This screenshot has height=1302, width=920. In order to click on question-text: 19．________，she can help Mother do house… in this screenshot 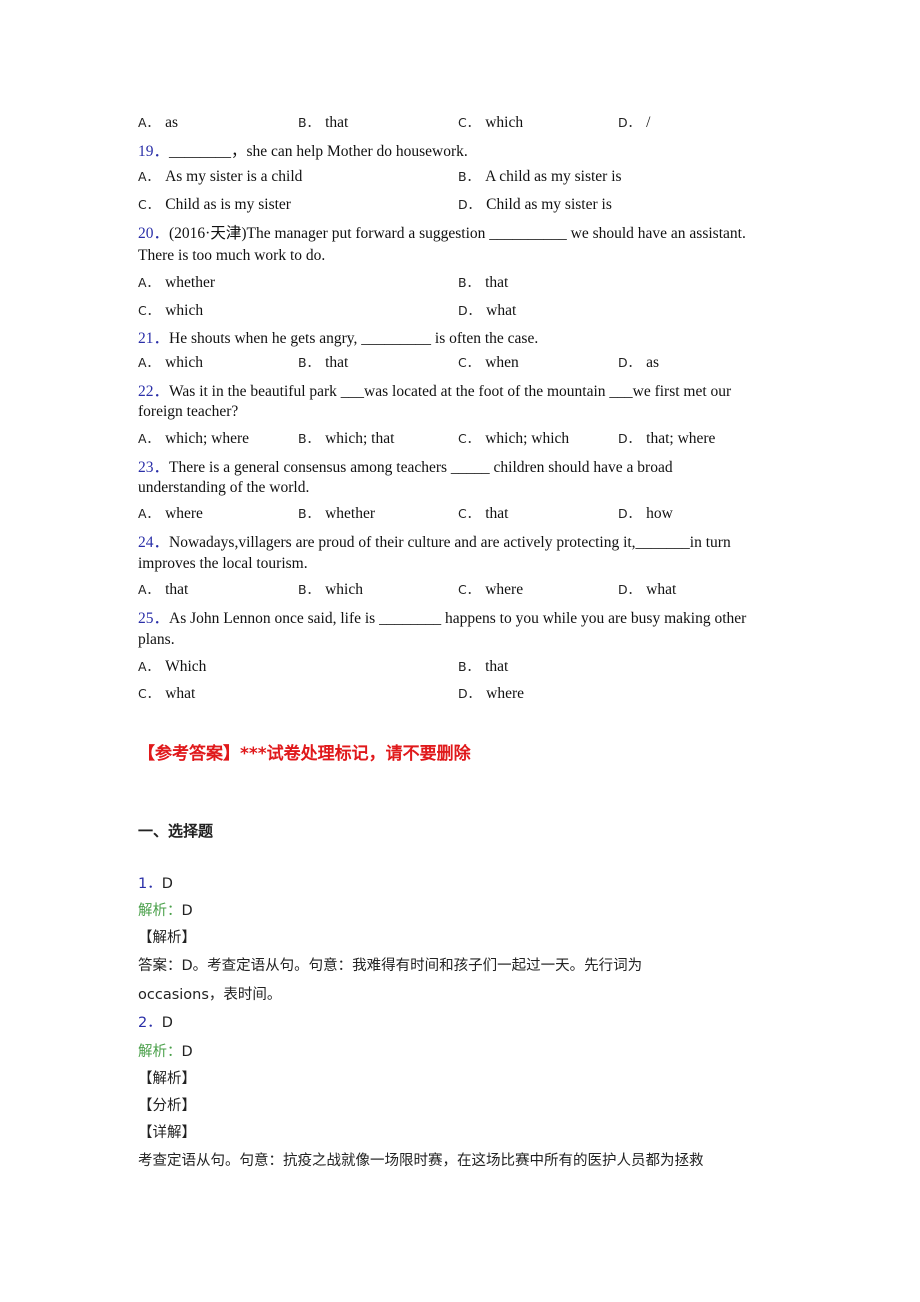, I will do `click(303, 151)`.